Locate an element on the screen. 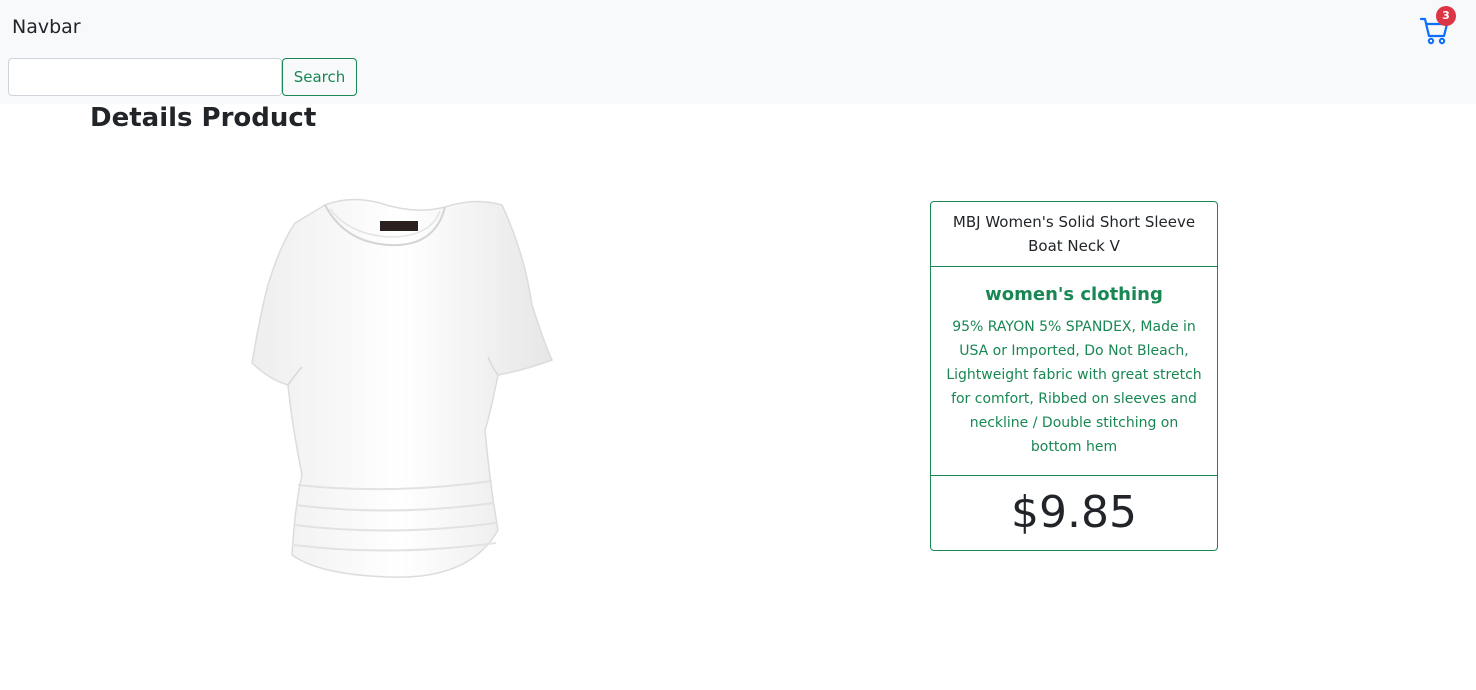  cart-button: 3 is located at coordinates (1437, 26).